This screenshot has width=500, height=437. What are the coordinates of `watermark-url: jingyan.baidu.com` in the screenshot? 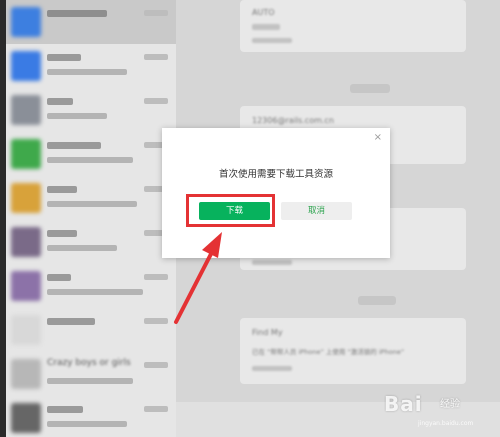 It's located at (446, 423).